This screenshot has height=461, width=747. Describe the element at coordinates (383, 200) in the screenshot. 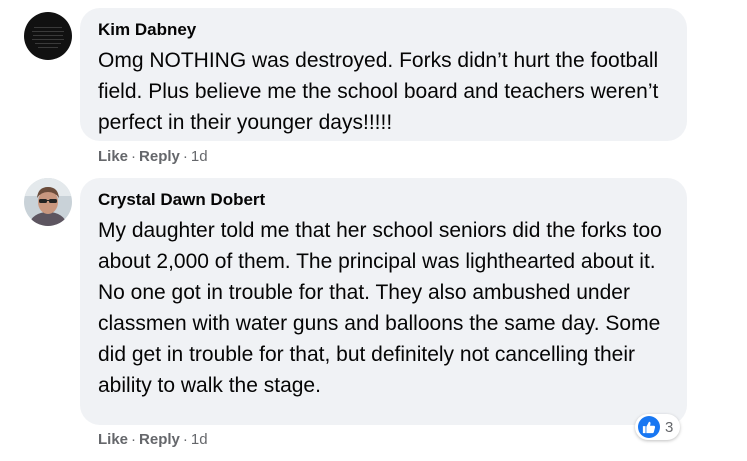

I see `comment-author: Crystal Dawn Dobert` at that location.